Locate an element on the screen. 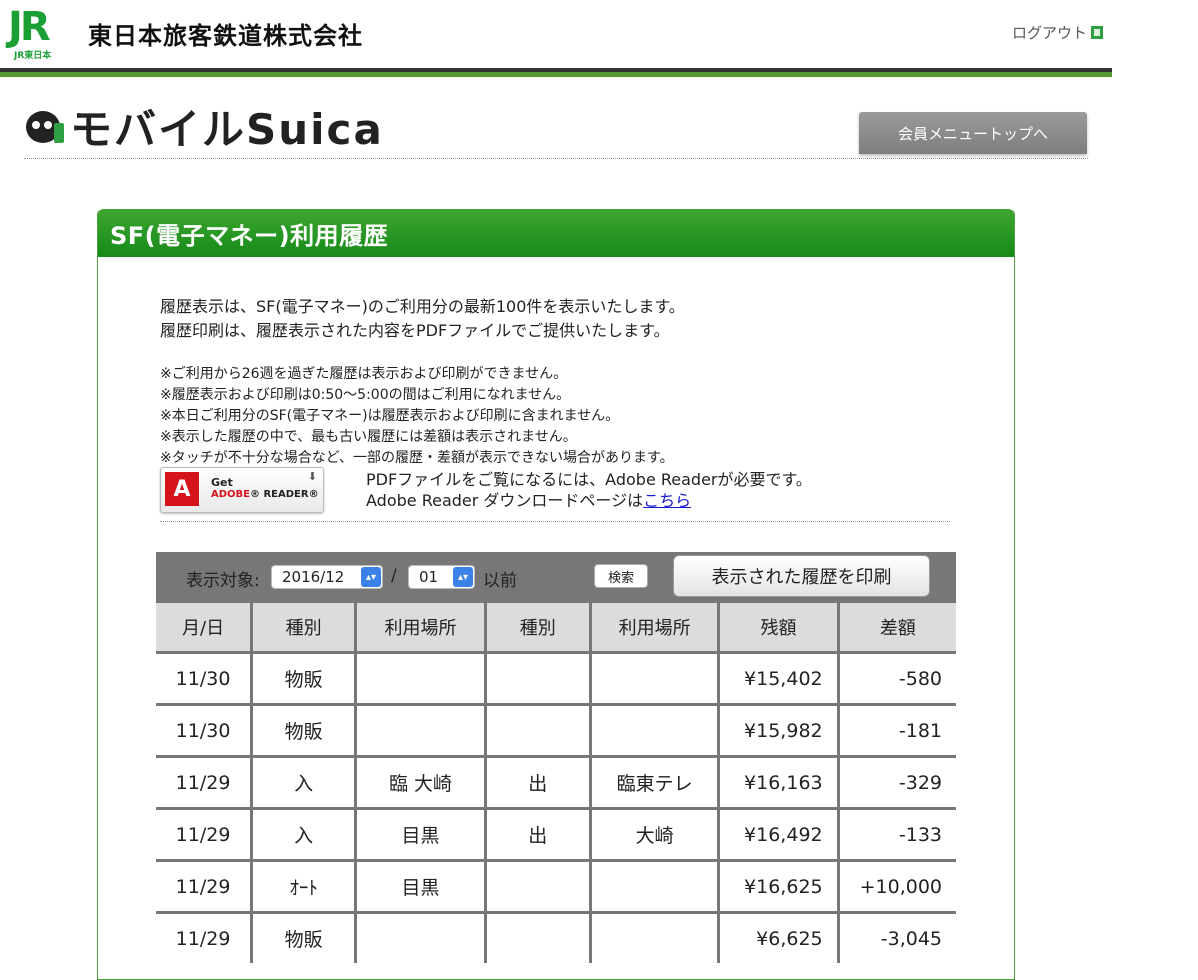 This screenshot has width=1198, height=980. table-cell: 大崎 is located at coordinates (654, 834).